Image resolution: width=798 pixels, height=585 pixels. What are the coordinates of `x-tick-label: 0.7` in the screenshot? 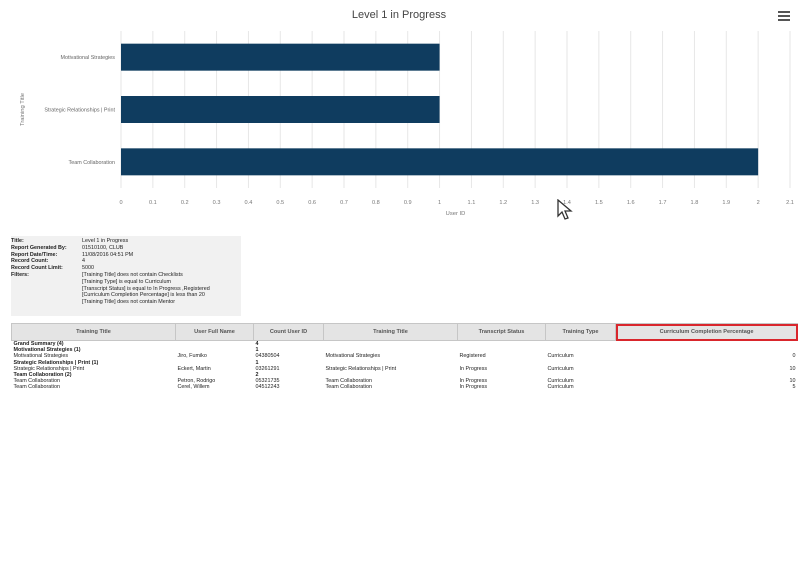 It's located at (344, 203).